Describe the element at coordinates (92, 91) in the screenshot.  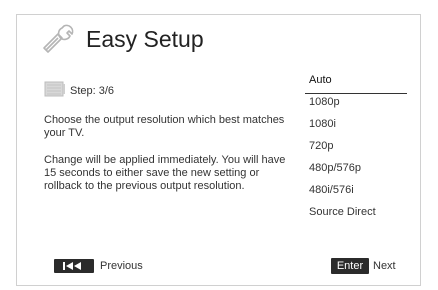
I see `step-label: Step: 3/6` at that location.